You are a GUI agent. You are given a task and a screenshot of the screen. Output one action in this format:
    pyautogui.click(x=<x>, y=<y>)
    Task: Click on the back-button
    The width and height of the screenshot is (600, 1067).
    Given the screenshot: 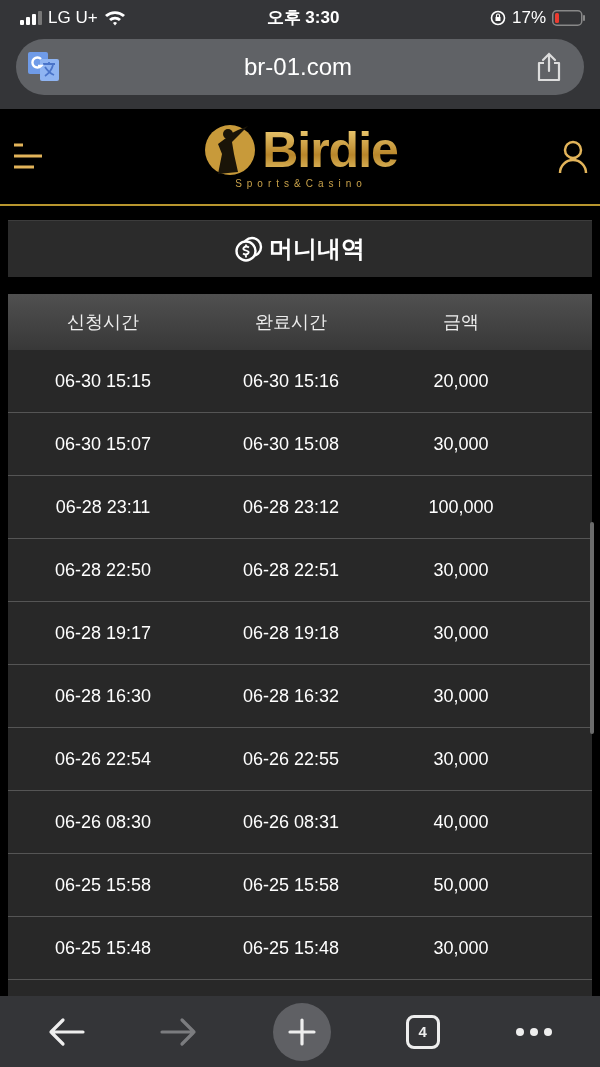 What is the action you would take?
    pyautogui.click(x=66, y=1031)
    